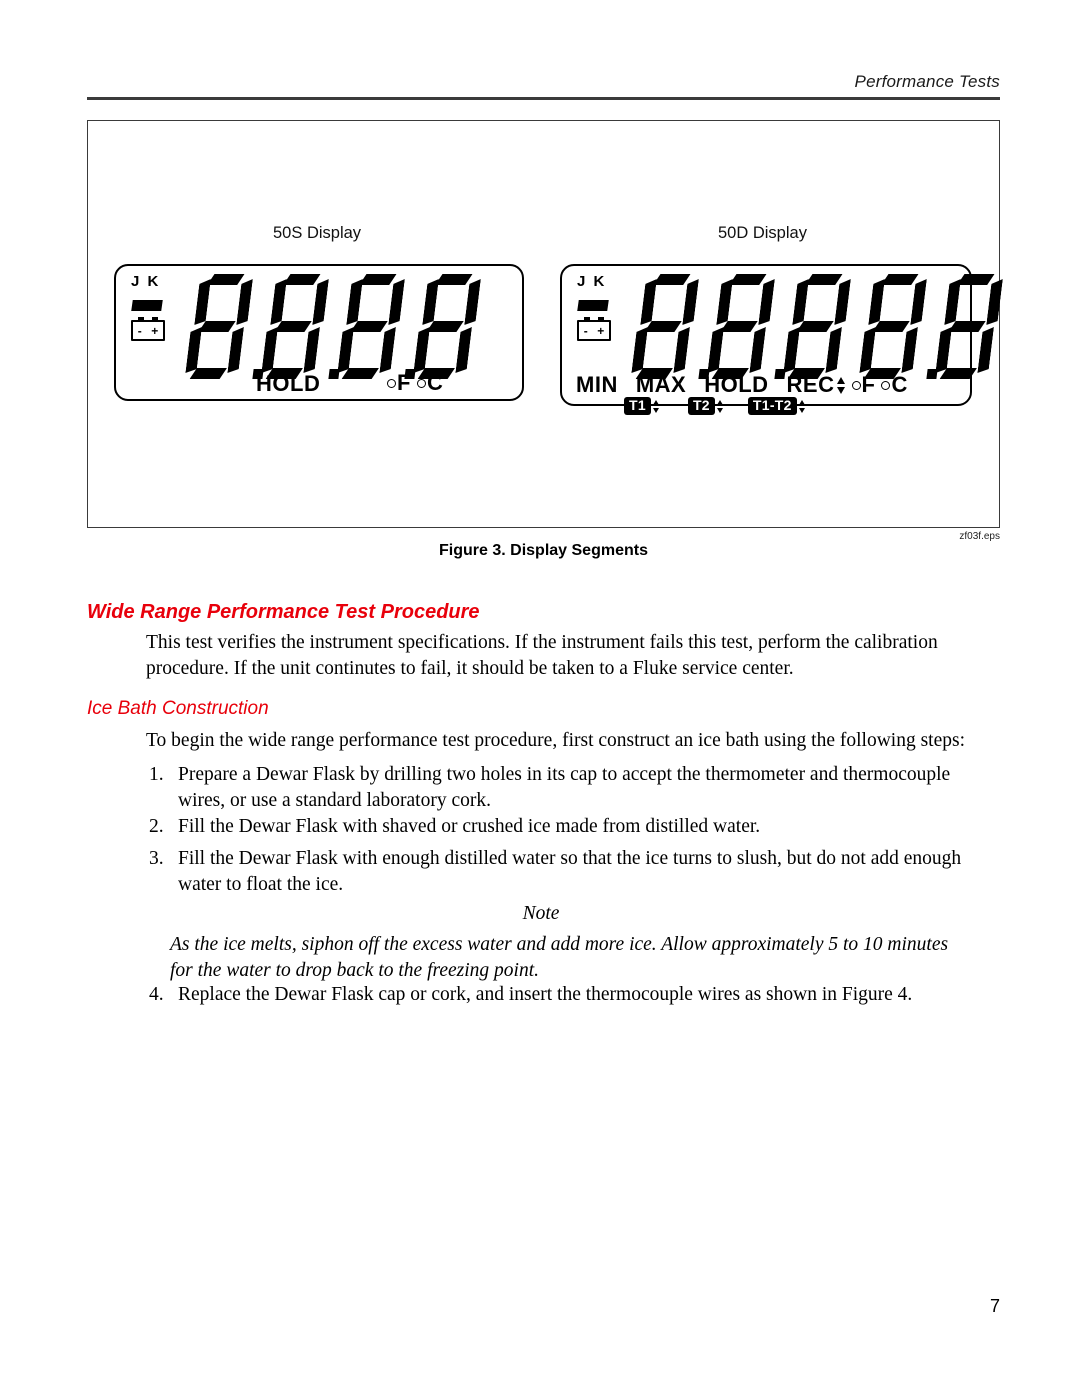  I want to click on battery-plus-label-50d: +, so click(601, 330).